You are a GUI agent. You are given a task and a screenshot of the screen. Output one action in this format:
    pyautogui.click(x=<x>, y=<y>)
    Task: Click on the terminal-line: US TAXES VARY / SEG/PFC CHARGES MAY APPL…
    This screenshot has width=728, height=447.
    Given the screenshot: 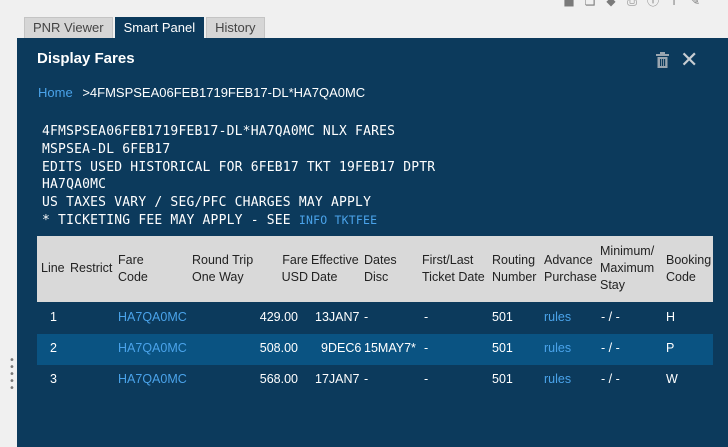 What is the action you would take?
    pyautogui.click(x=207, y=203)
    